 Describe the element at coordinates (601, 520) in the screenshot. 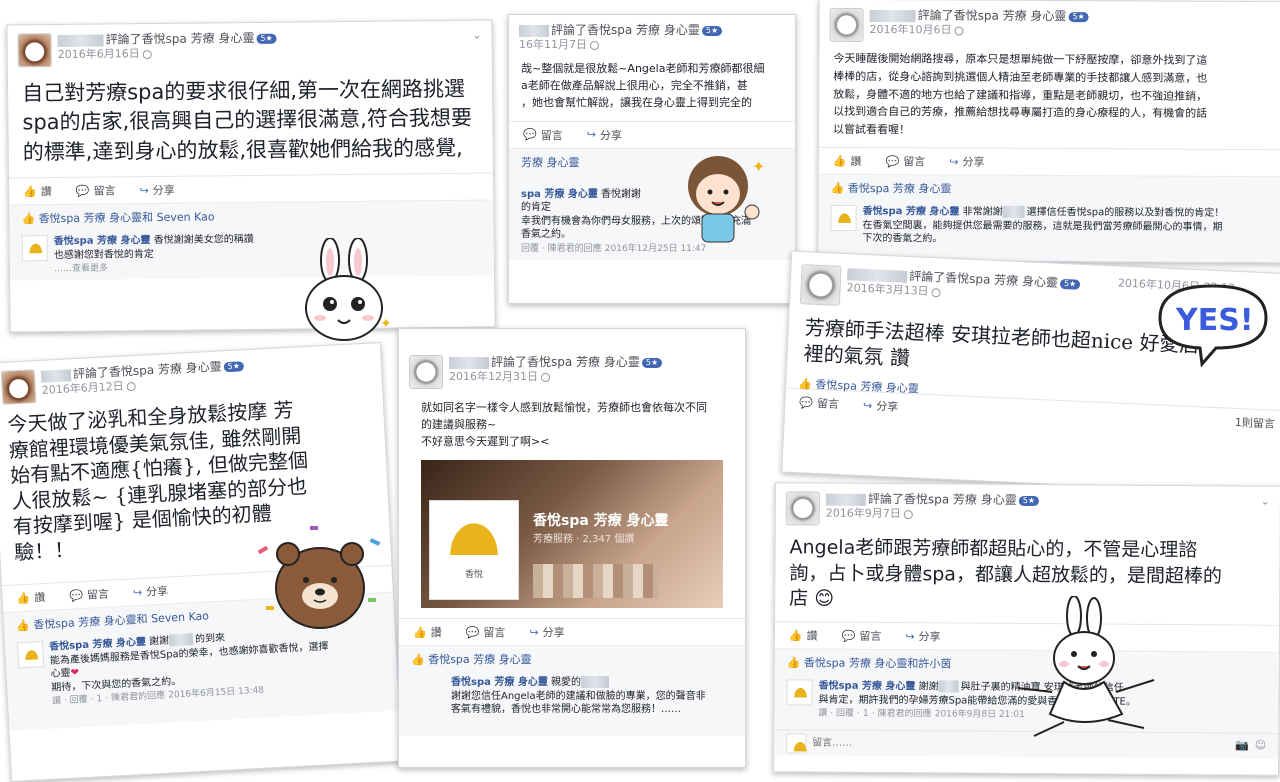

I see `page-name: 香悅spa 芳療 身心靈` at that location.